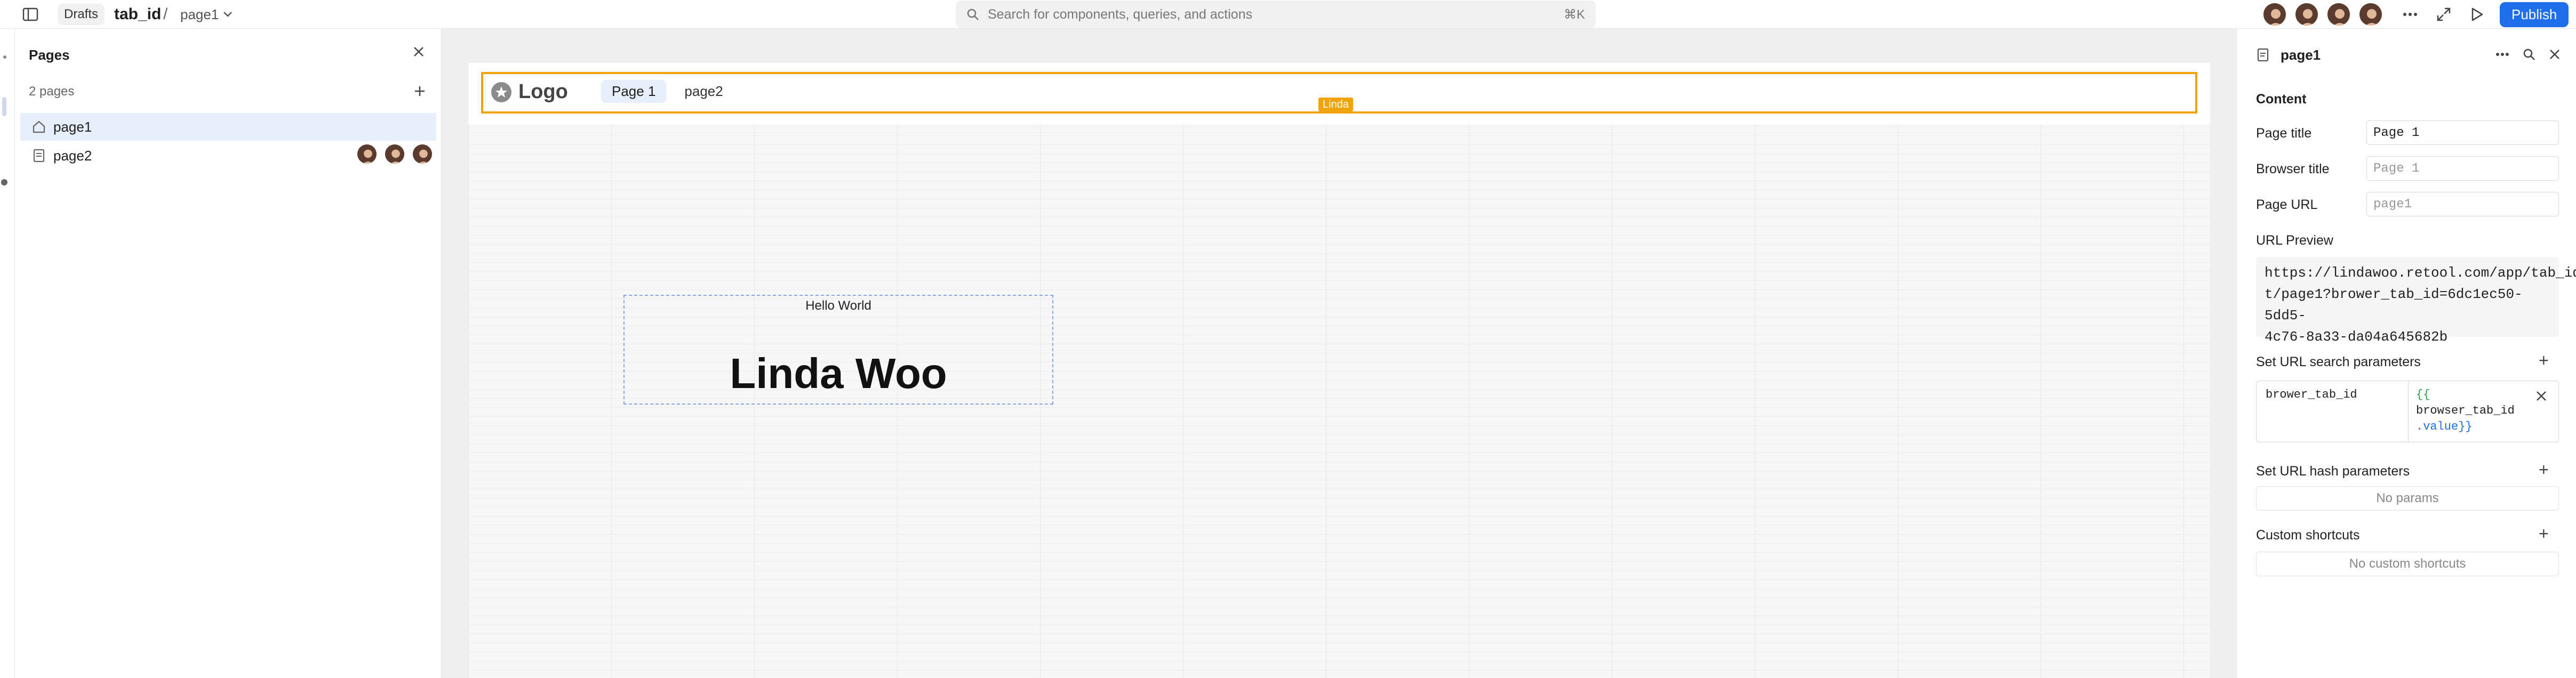 This screenshot has height=678, width=2576. I want to click on page-item-label: page1, so click(72, 127).